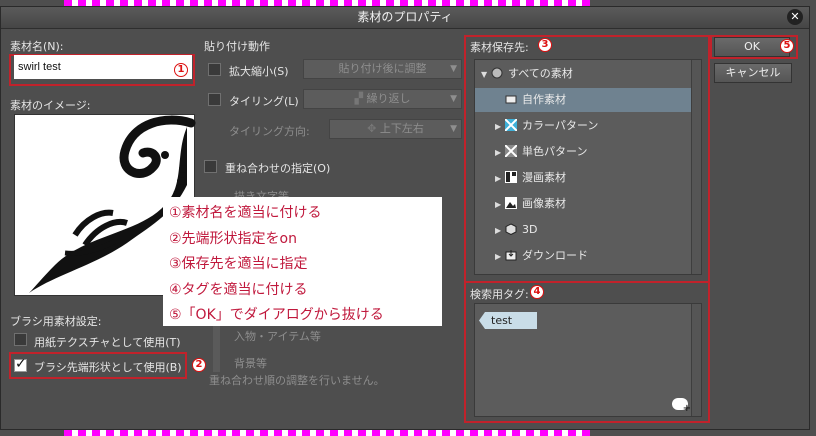  I want to click on tree-item: ▶ カラーパターン, so click(583, 126).